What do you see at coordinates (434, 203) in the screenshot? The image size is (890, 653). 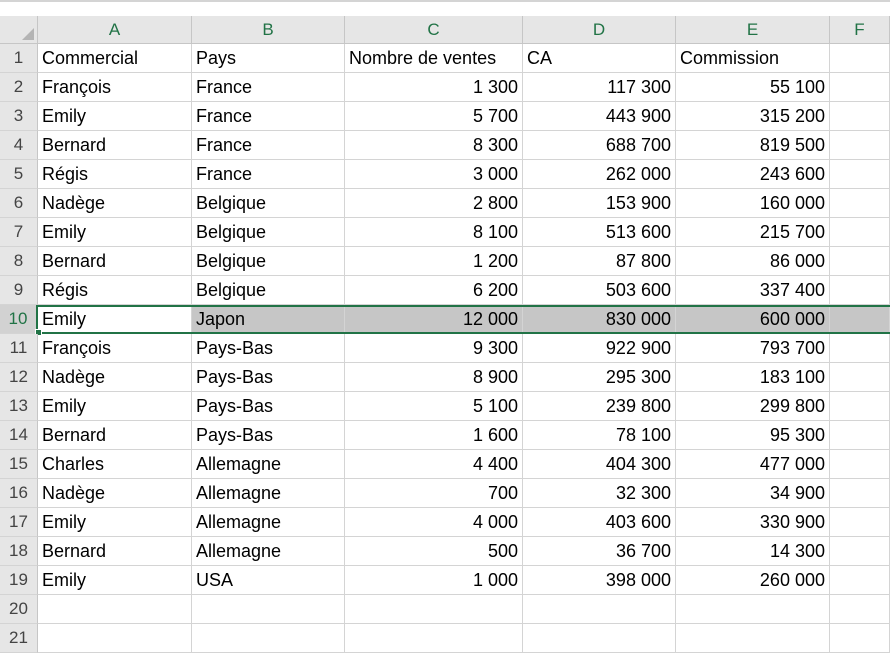 I see `cell: 2 800` at bounding box center [434, 203].